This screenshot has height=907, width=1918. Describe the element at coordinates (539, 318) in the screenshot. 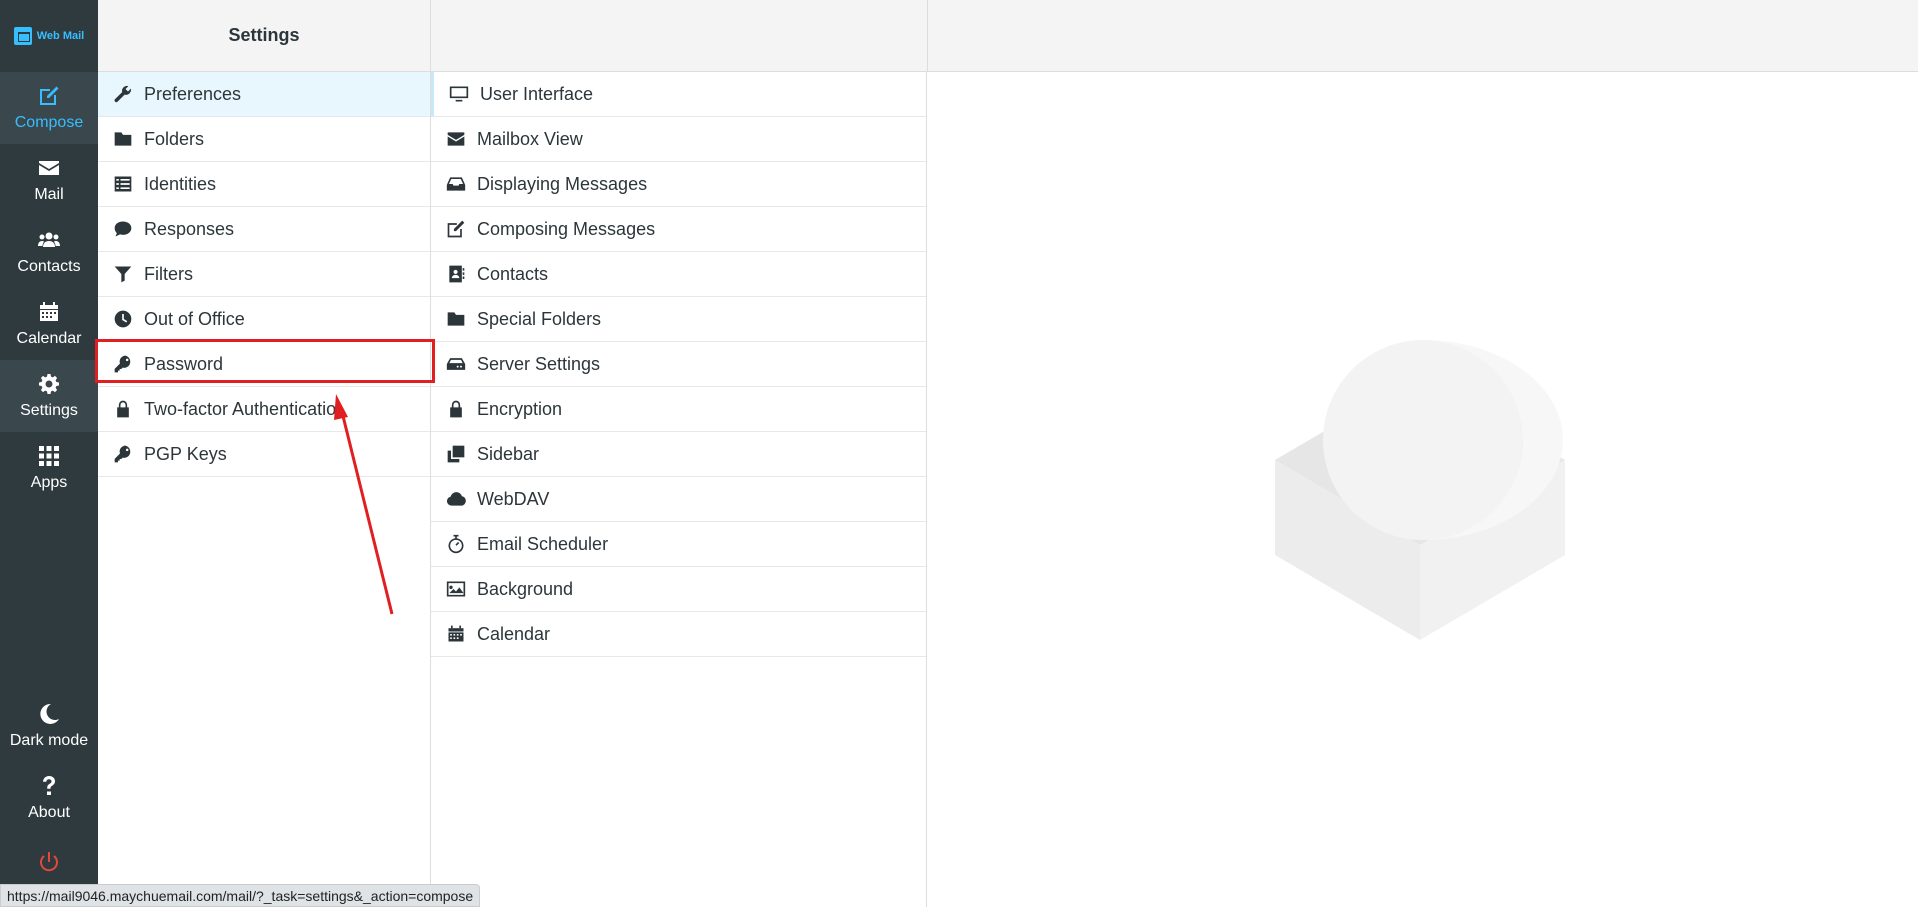

I see `pref-label: Special Folders` at that location.